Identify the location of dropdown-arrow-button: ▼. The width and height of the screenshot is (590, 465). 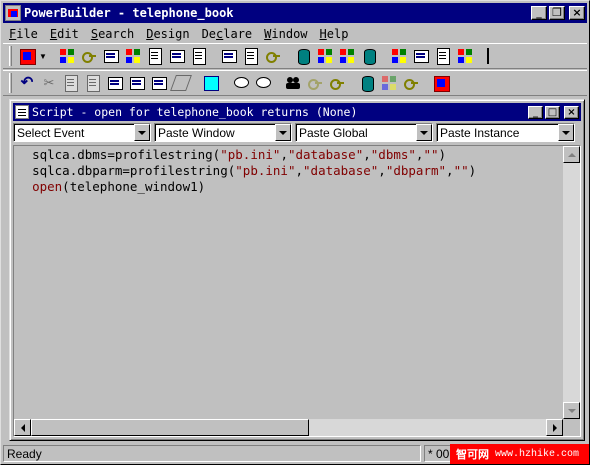
(43, 56).